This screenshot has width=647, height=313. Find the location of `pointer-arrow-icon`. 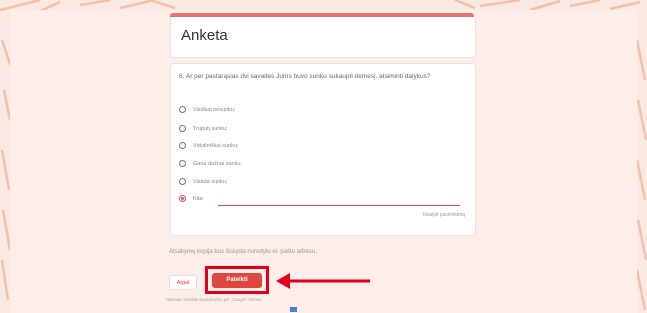

pointer-arrow-icon is located at coordinates (323, 281).